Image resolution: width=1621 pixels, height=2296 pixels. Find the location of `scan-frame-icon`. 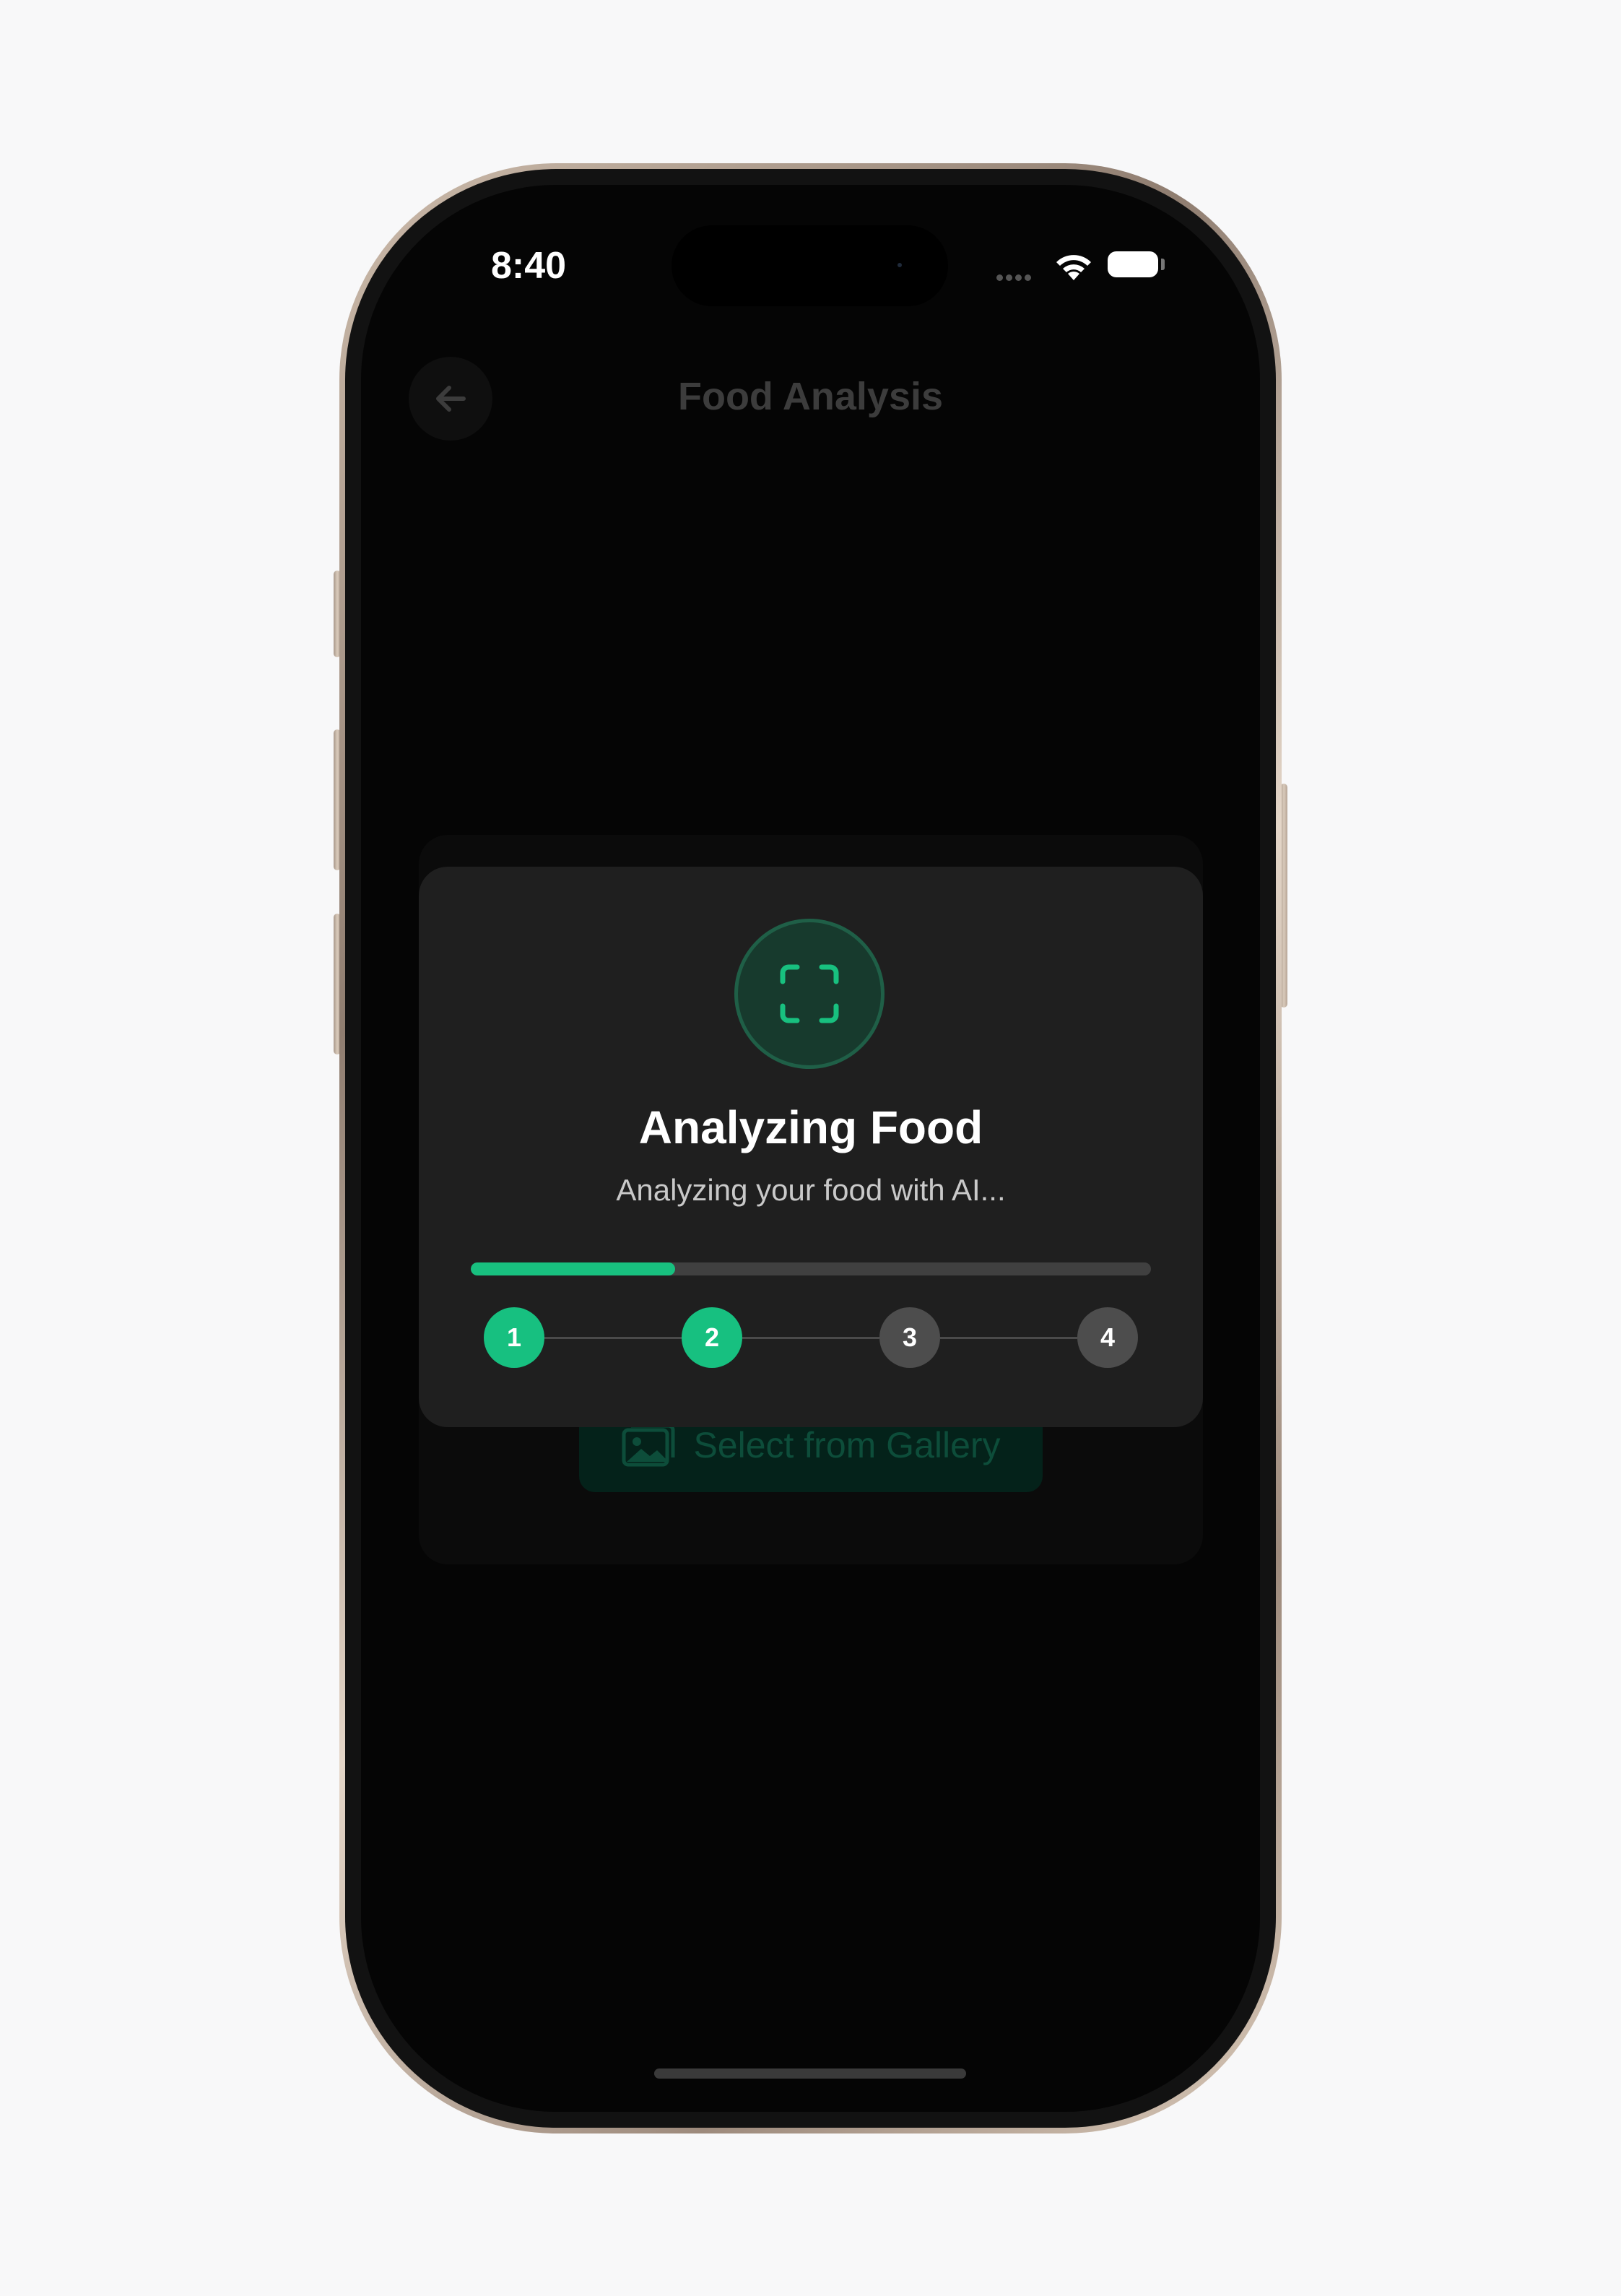

scan-frame-icon is located at coordinates (809, 993).